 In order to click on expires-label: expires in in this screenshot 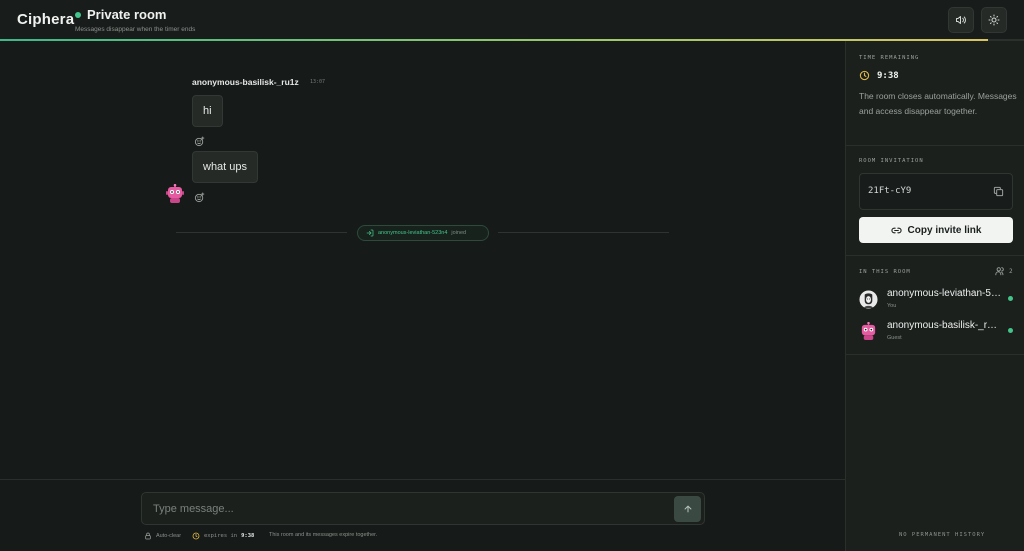, I will do `click(221, 536)`.